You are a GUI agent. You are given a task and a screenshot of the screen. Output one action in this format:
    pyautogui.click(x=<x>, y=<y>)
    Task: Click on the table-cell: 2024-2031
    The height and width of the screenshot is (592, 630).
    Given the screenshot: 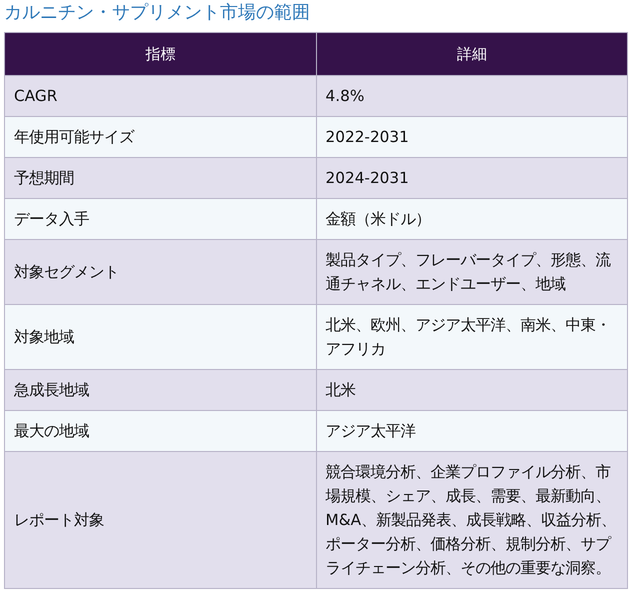 What is the action you would take?
    pyautogui.click(x=472, y=178)
    